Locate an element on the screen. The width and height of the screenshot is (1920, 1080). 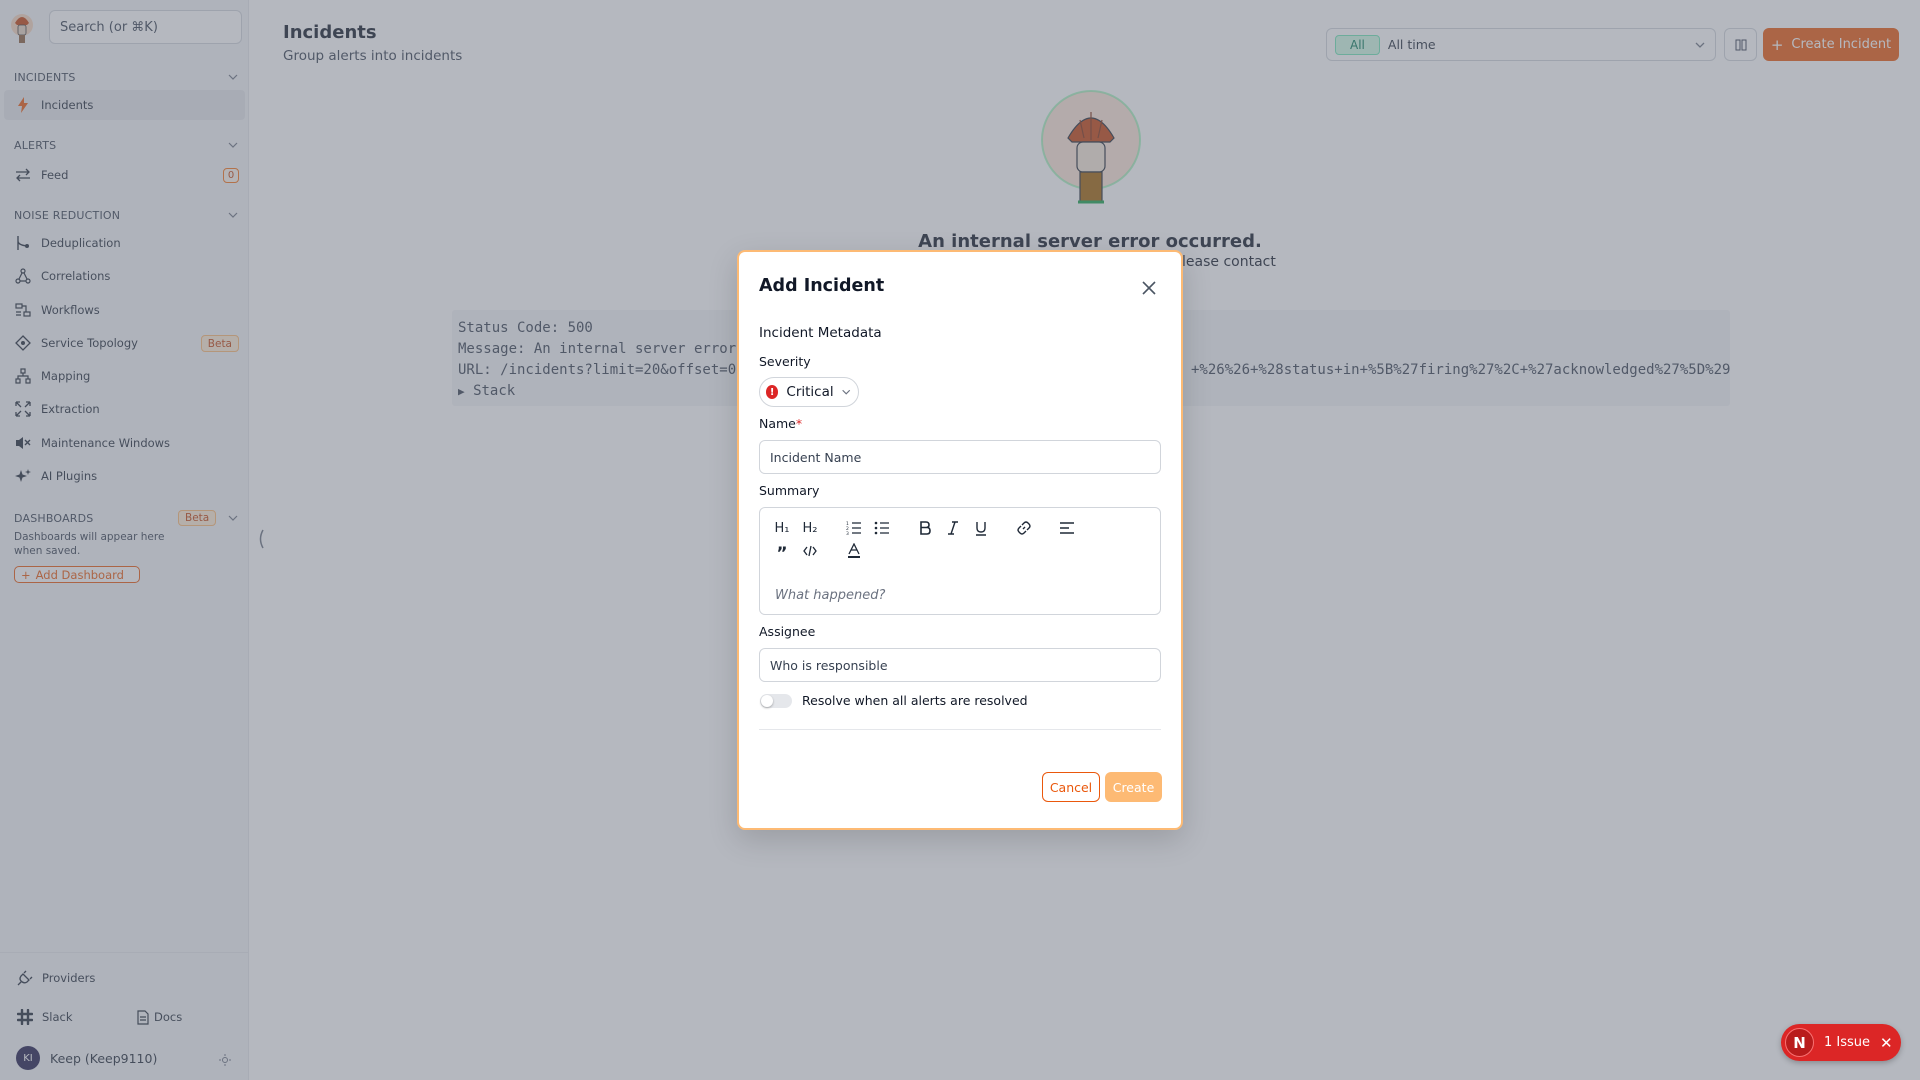
bold-icon is located at coordinates (925, 528).